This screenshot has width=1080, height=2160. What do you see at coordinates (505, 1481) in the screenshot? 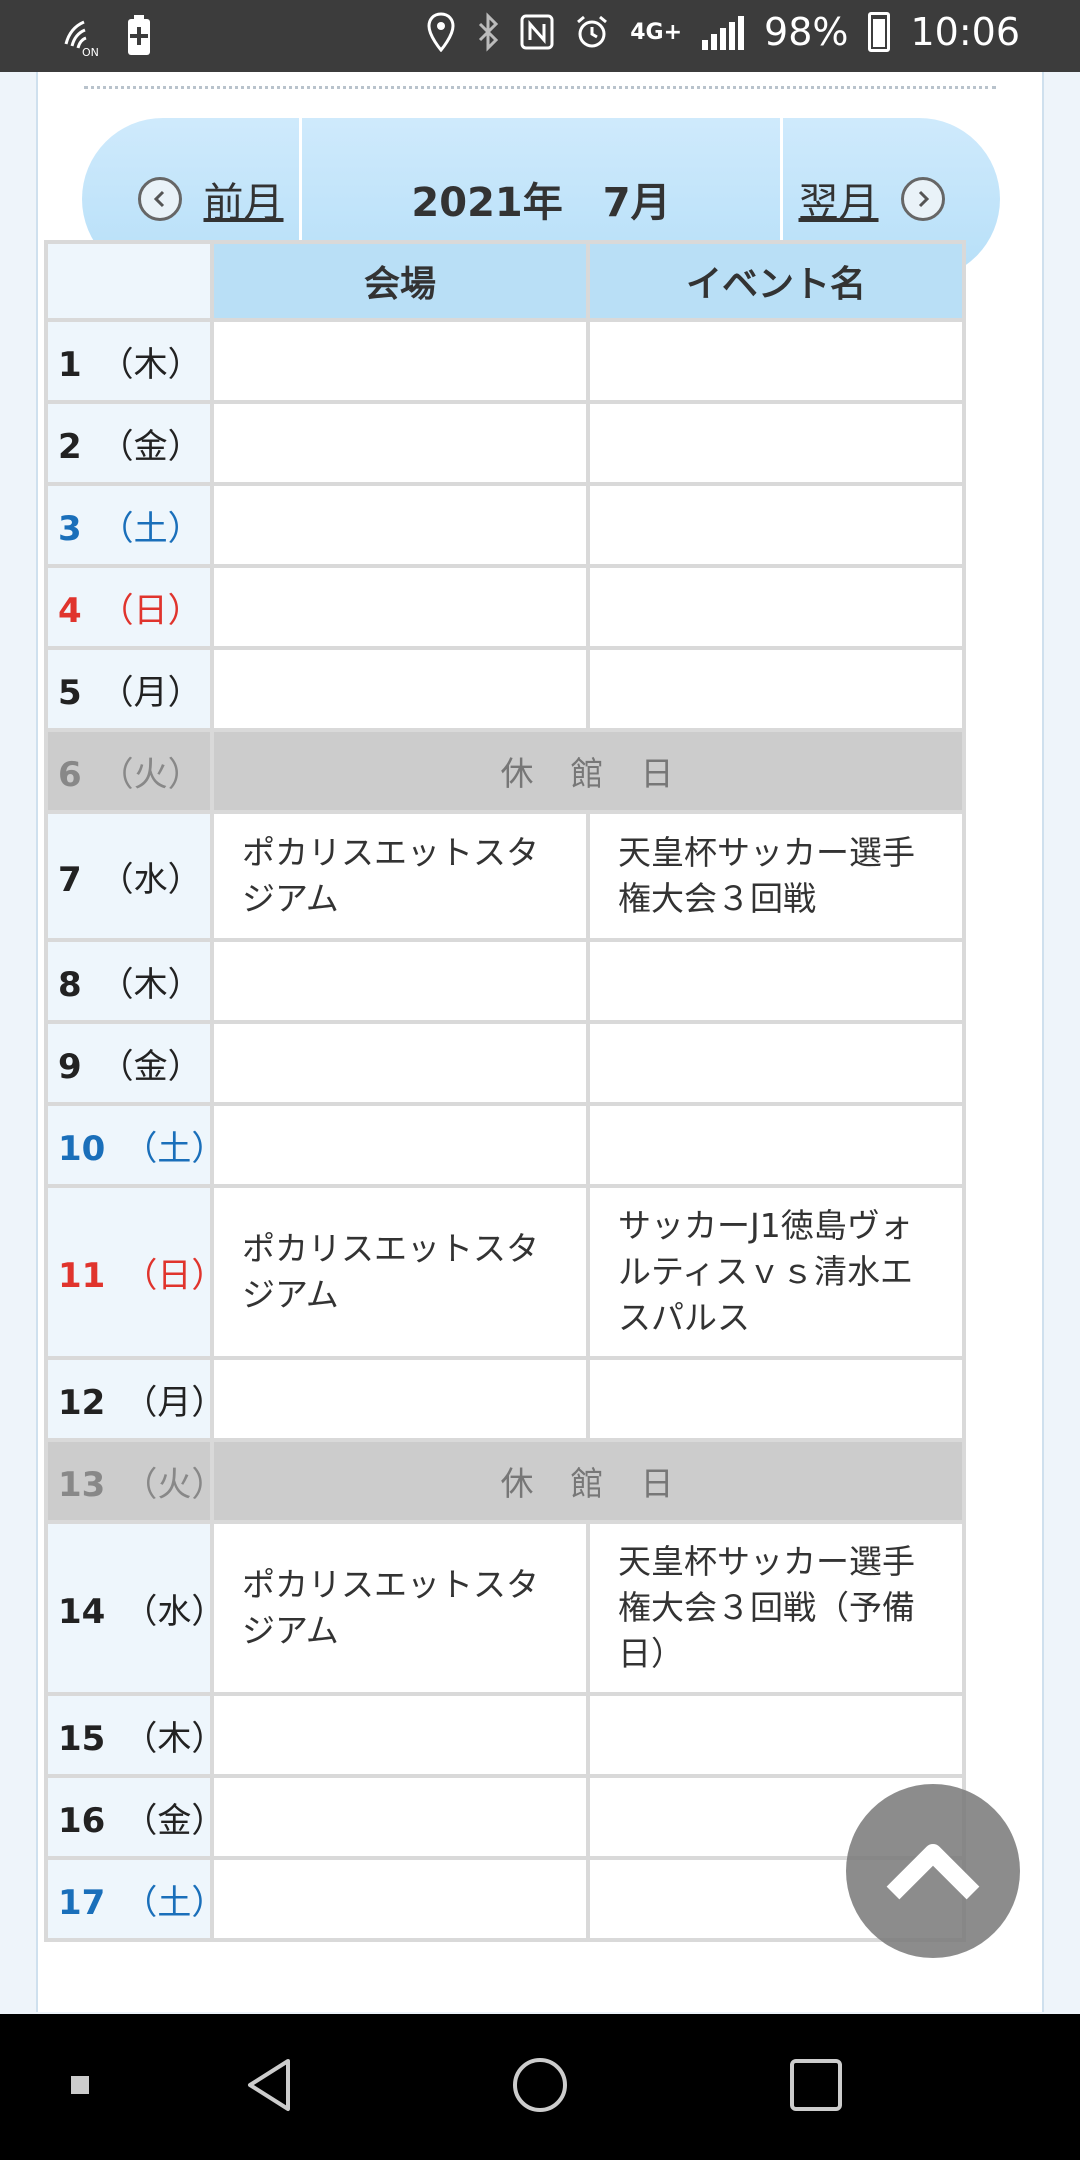
I see `table-row: 13 （火）休 館 日` at bounding box center [505, 1481].